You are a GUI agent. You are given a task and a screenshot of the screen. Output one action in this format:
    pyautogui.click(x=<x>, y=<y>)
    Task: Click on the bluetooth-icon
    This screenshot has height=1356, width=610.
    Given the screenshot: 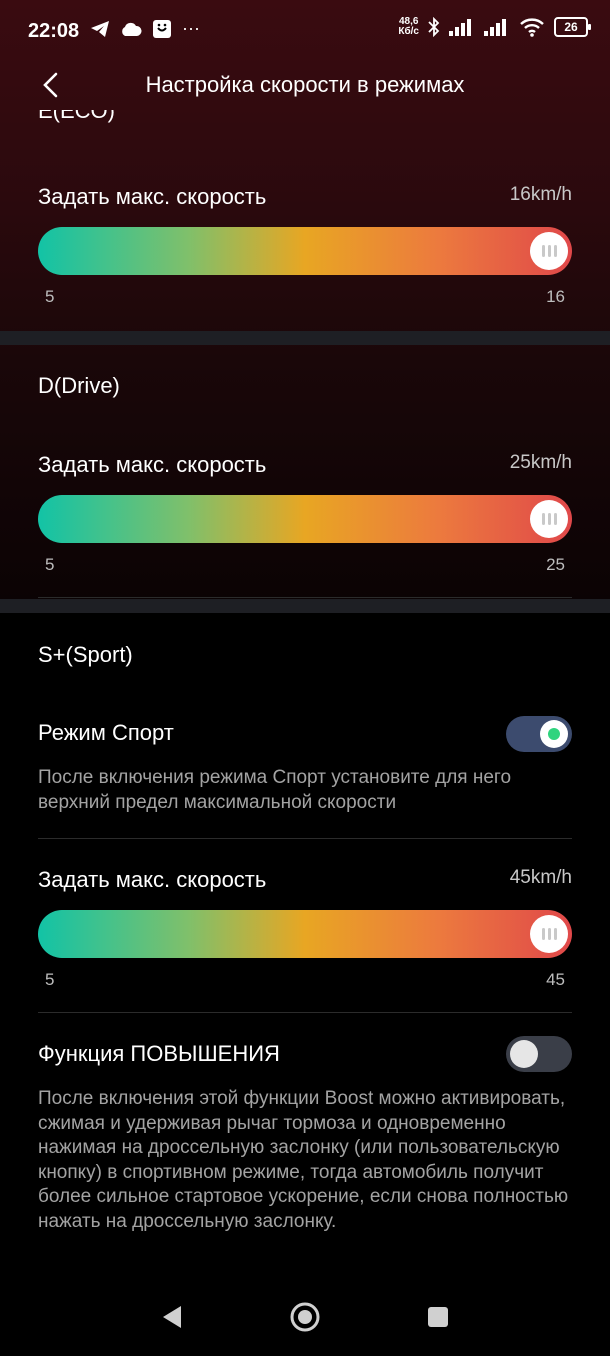 What is the action you would take?
    pyautogui.click(x=434, y=27)
    